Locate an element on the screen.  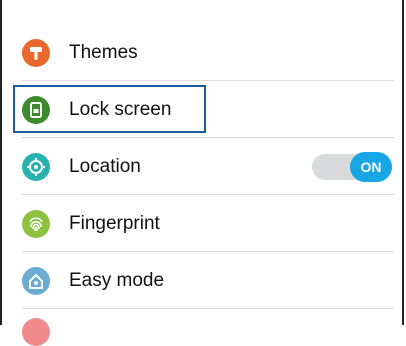
themes-icon is located at coordinates (36, 53).